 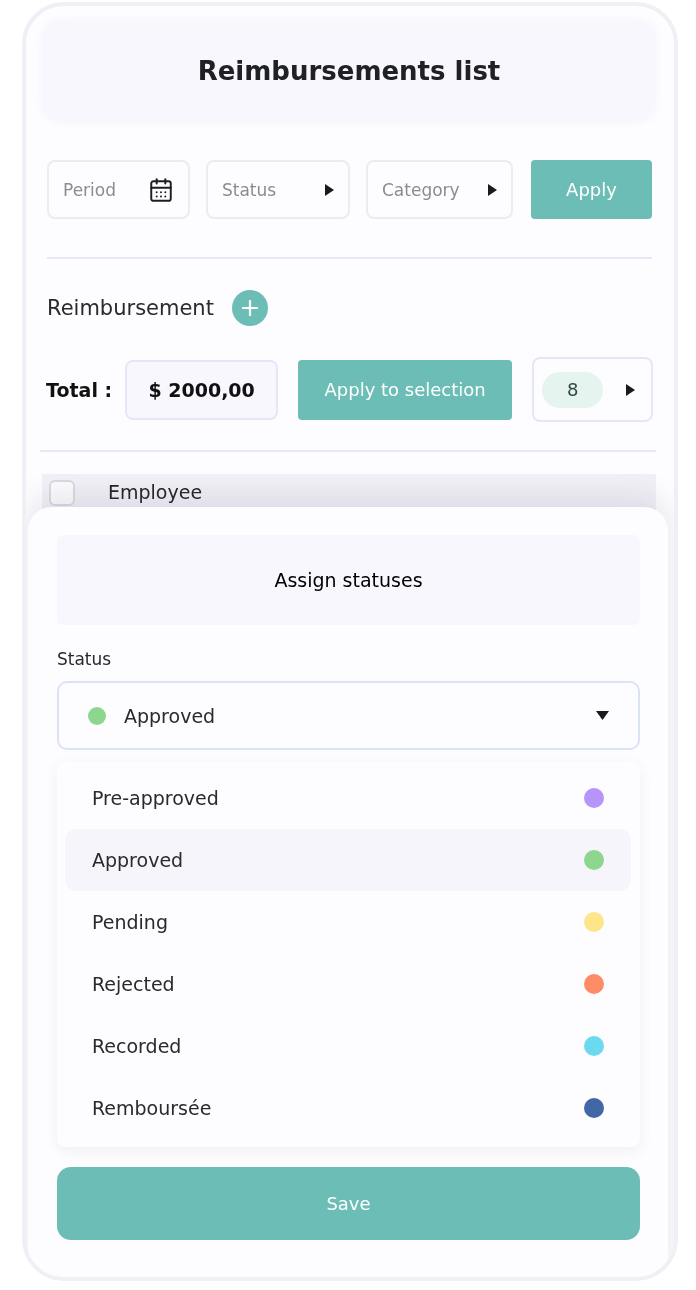 I want to click on menu-item: Pending, so click(x=348, y=922).